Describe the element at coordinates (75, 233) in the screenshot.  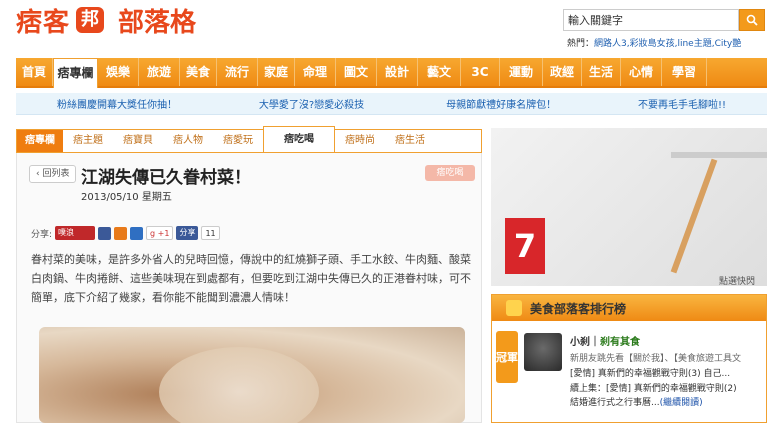
I see `plurk-share-button: 噗浪` at that location.